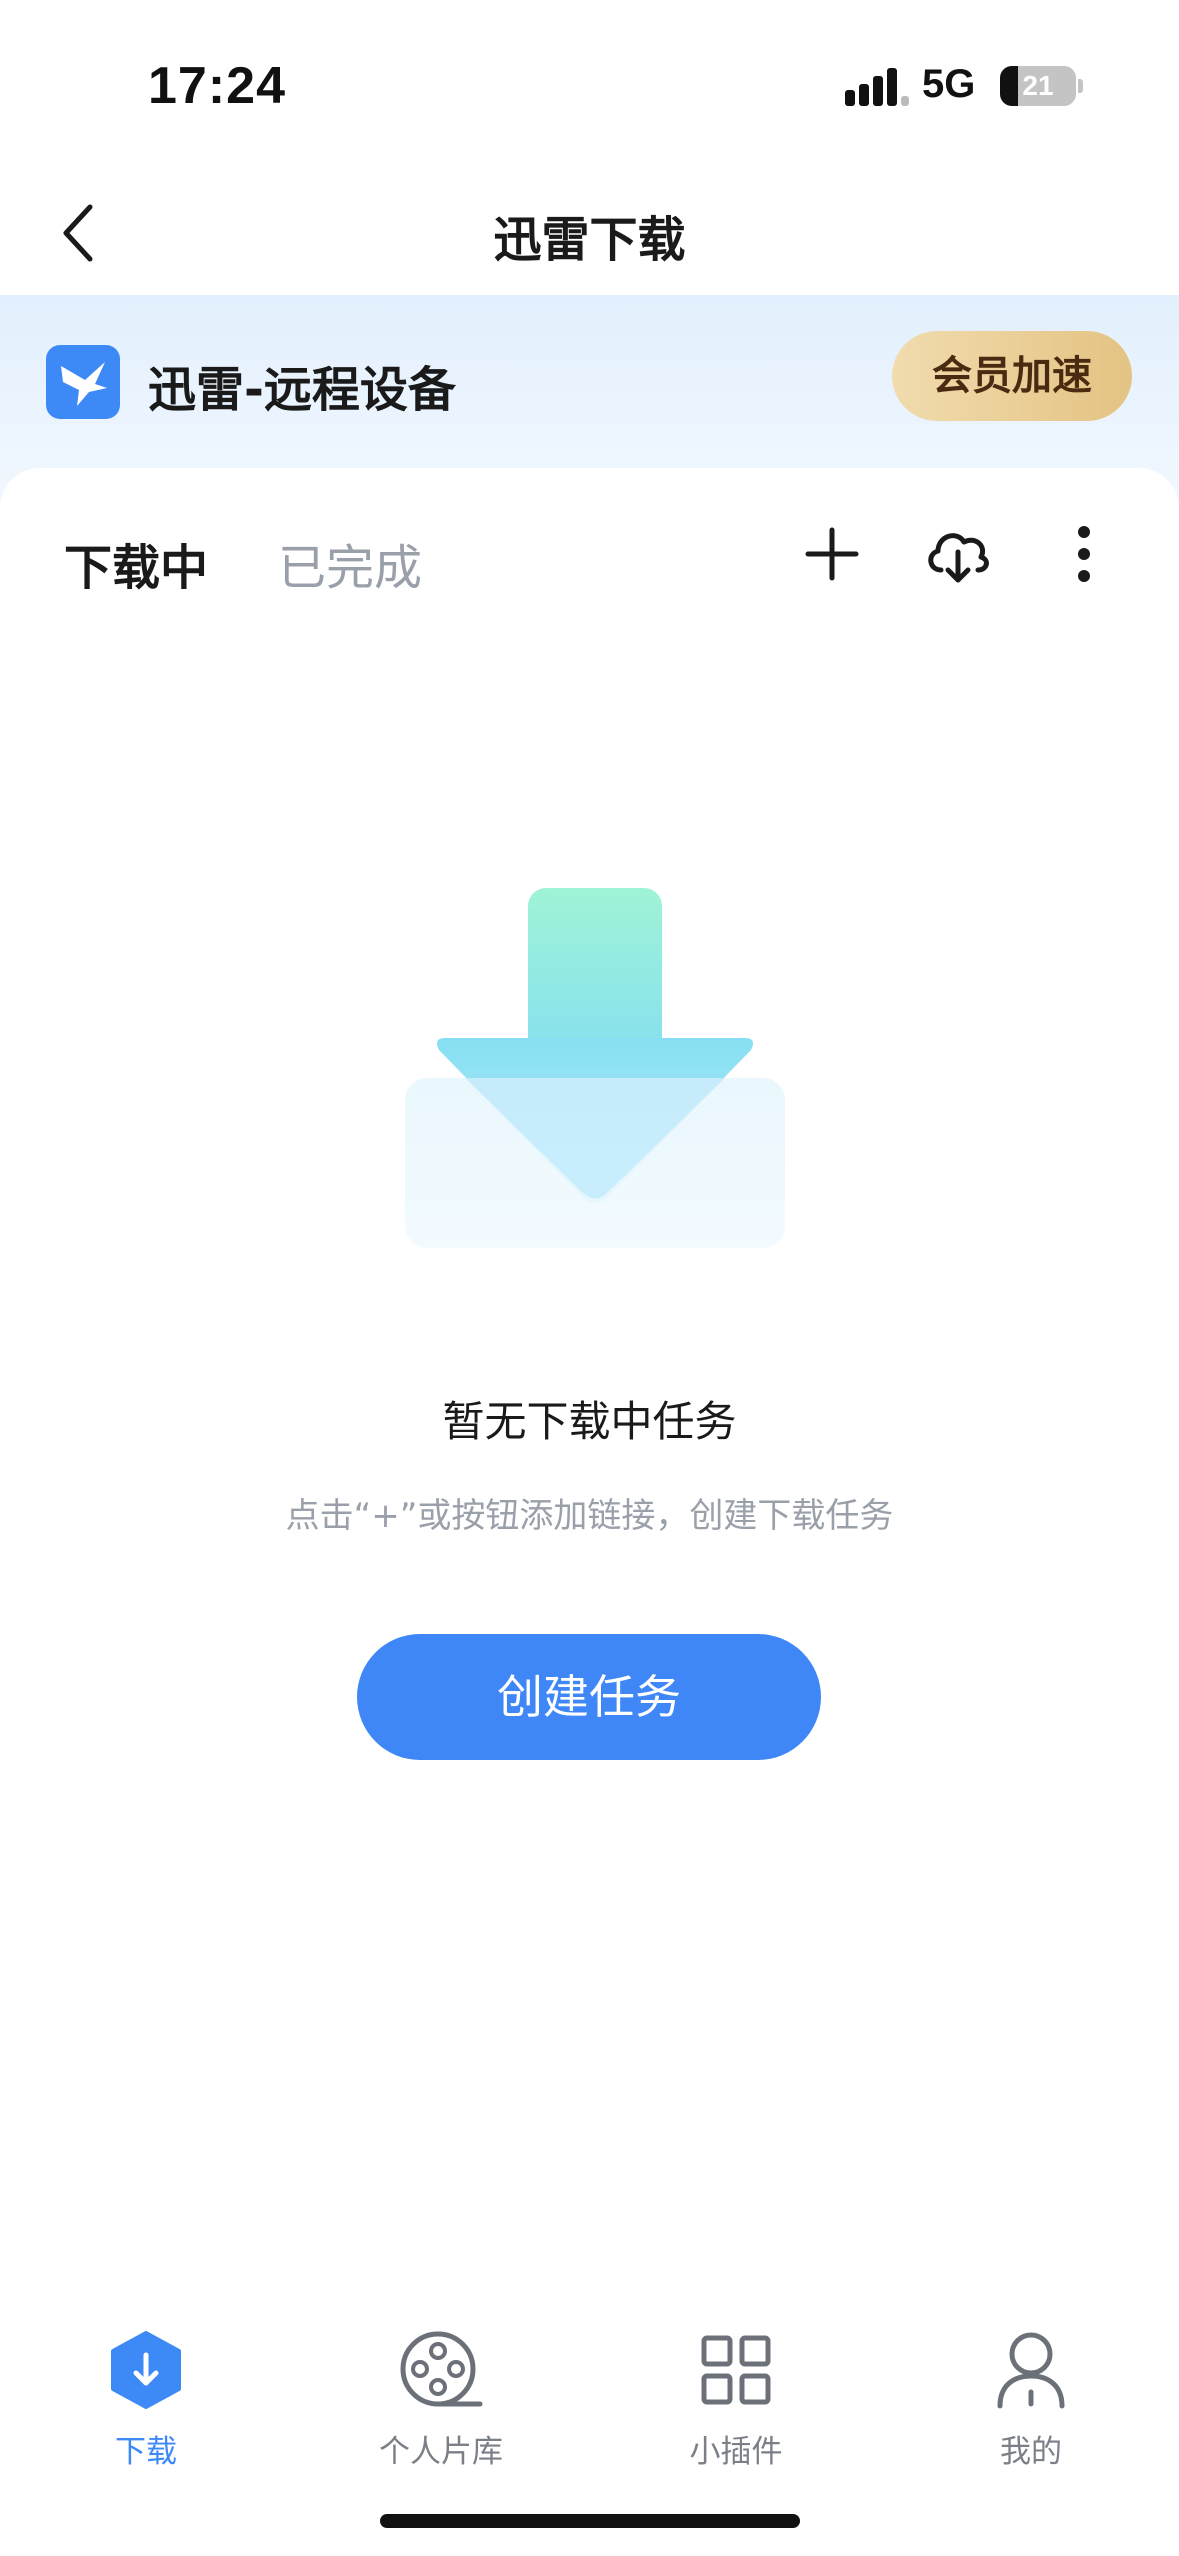  I want to click on bottom-tab-bar: 下载 个人片库 小插件 我的, so click(589, 2412).